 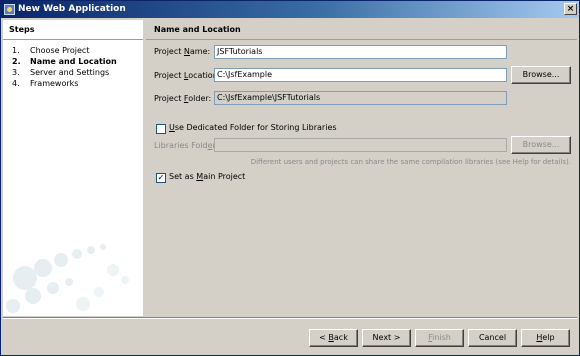 What do you see at coordinates (200, 98) in the screenshot?
I see `label-text: older:` at bounding box center [200, 98].